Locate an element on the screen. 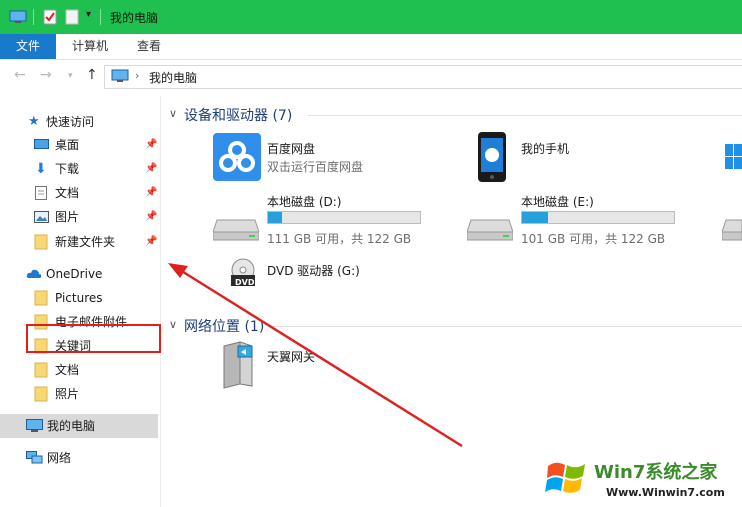 This screenshot has width=742, height=507. nav-item-desktop: 桌面 📌 is located at coordinates (96, 145).